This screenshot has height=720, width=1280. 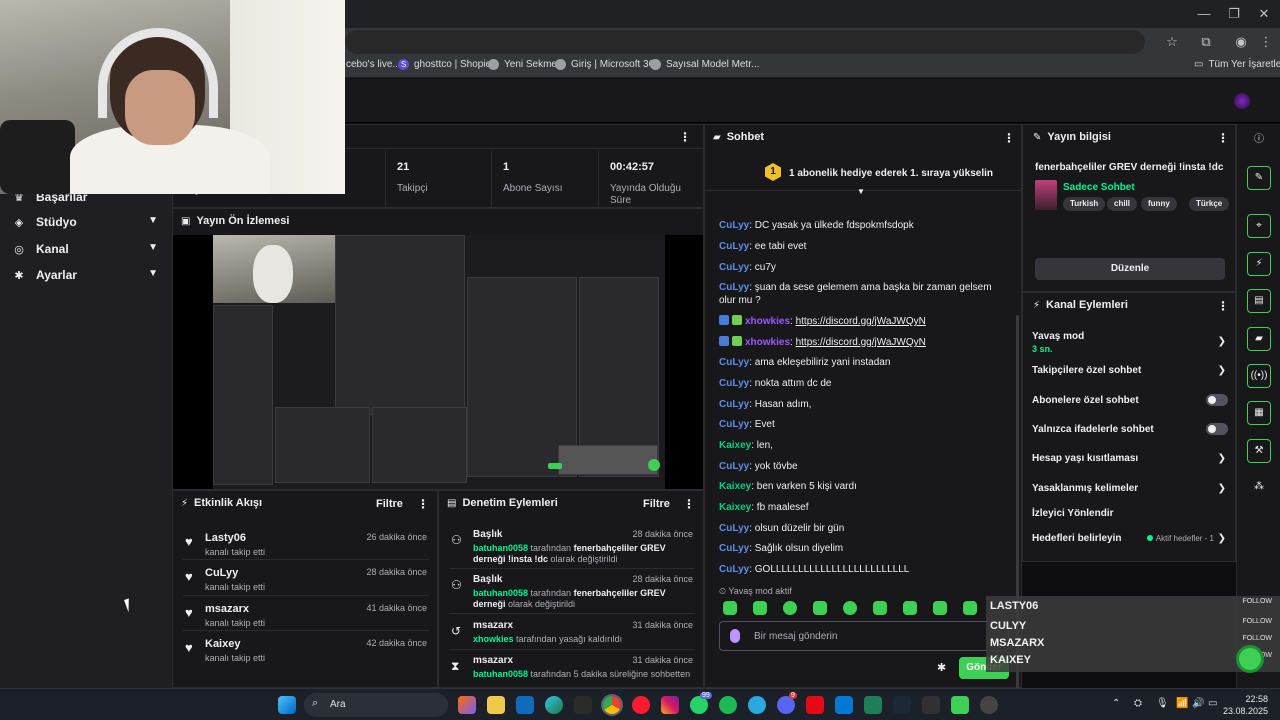 What do you see at coordinates (864, 466) in the screenshot?
I see `chat-message: CuLyy: yok tövbe` at bounding box center [864, 466].